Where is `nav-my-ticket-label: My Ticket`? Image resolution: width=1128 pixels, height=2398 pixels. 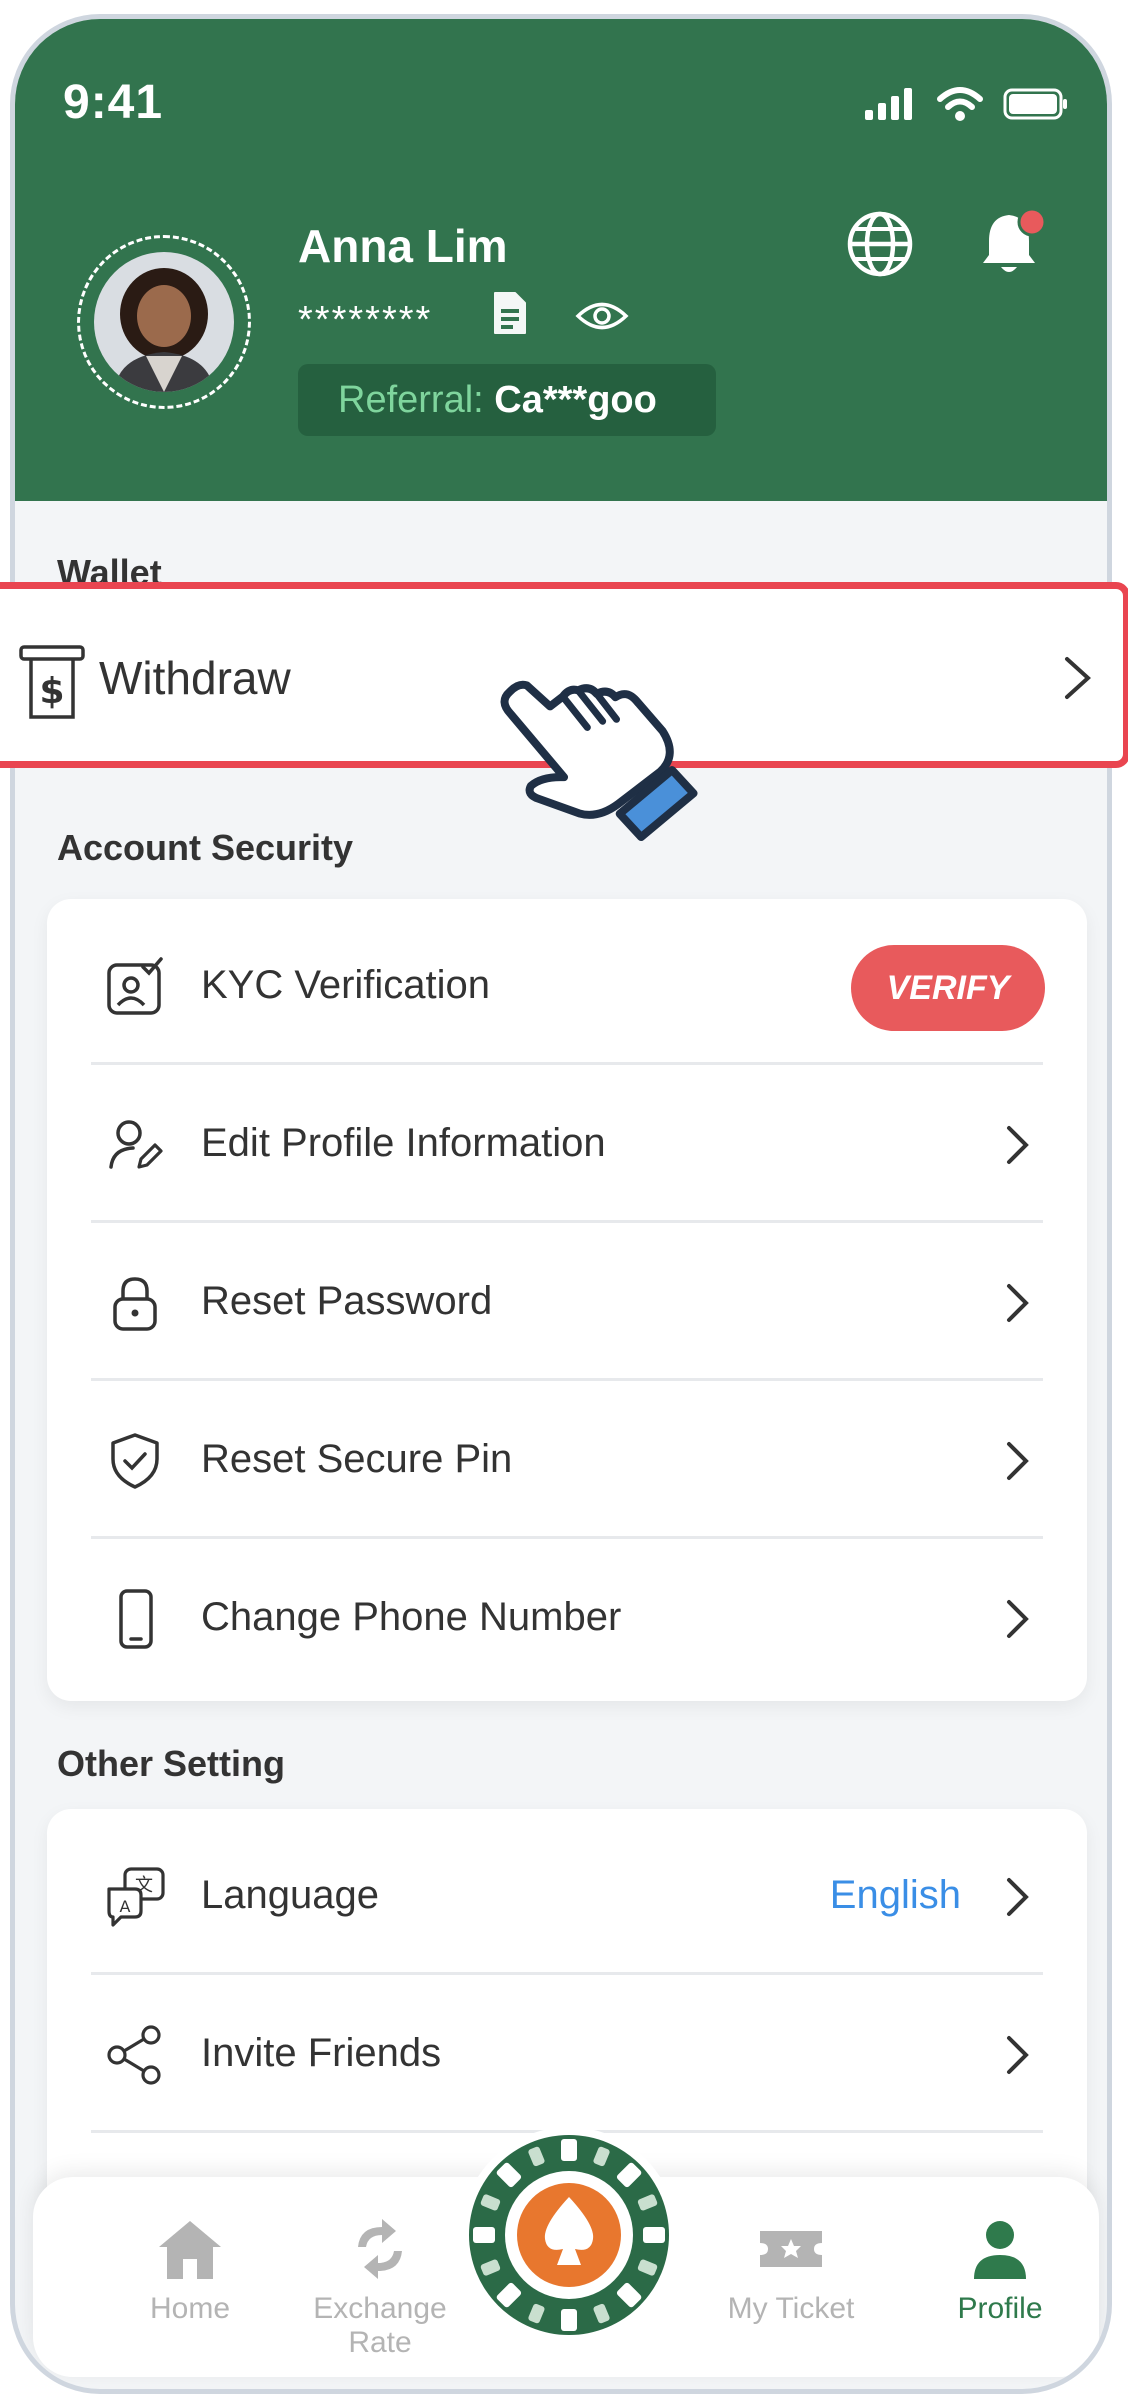 nav-my-ticket-label: My Ticket is located at coordinates (791, 2308).